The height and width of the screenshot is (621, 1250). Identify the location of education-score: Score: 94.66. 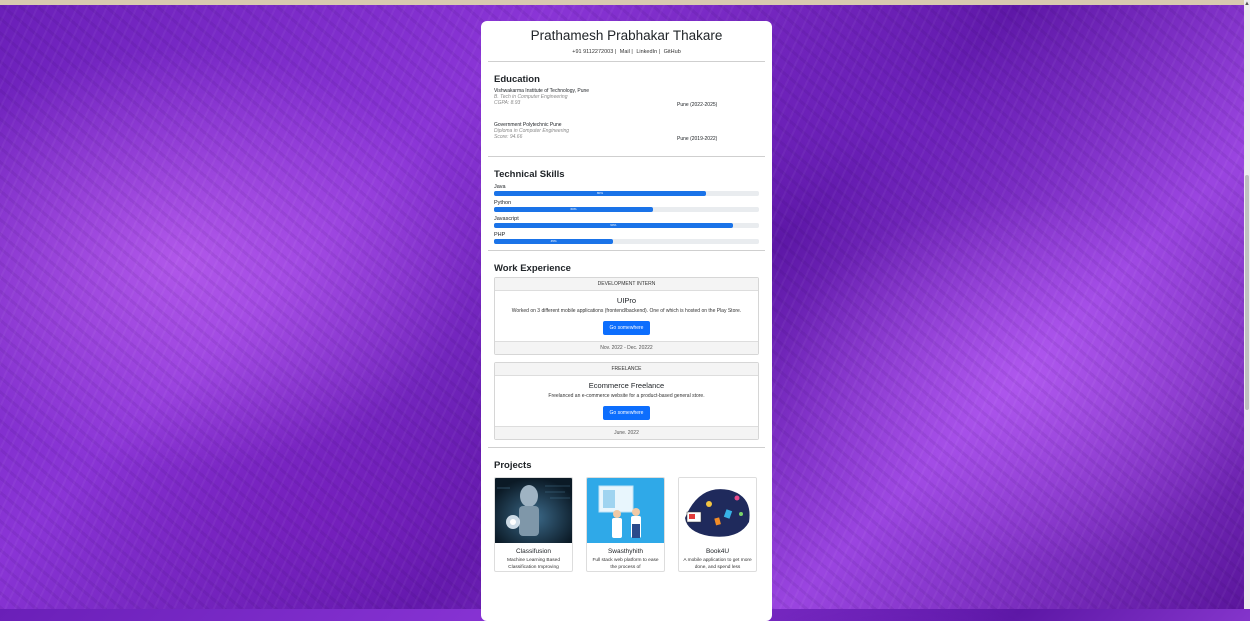
(508, 137).